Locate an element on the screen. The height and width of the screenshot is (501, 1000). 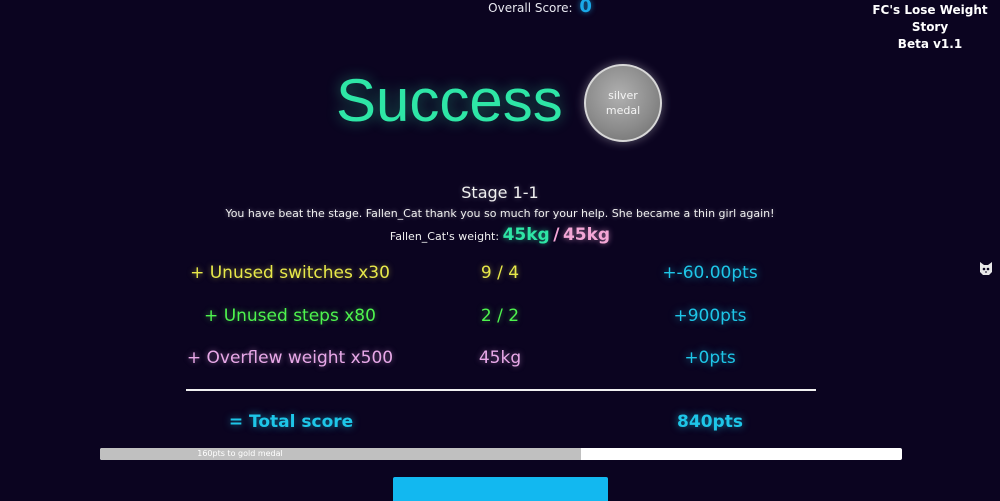
cat-face-icon is located at coordinates (986, 268).